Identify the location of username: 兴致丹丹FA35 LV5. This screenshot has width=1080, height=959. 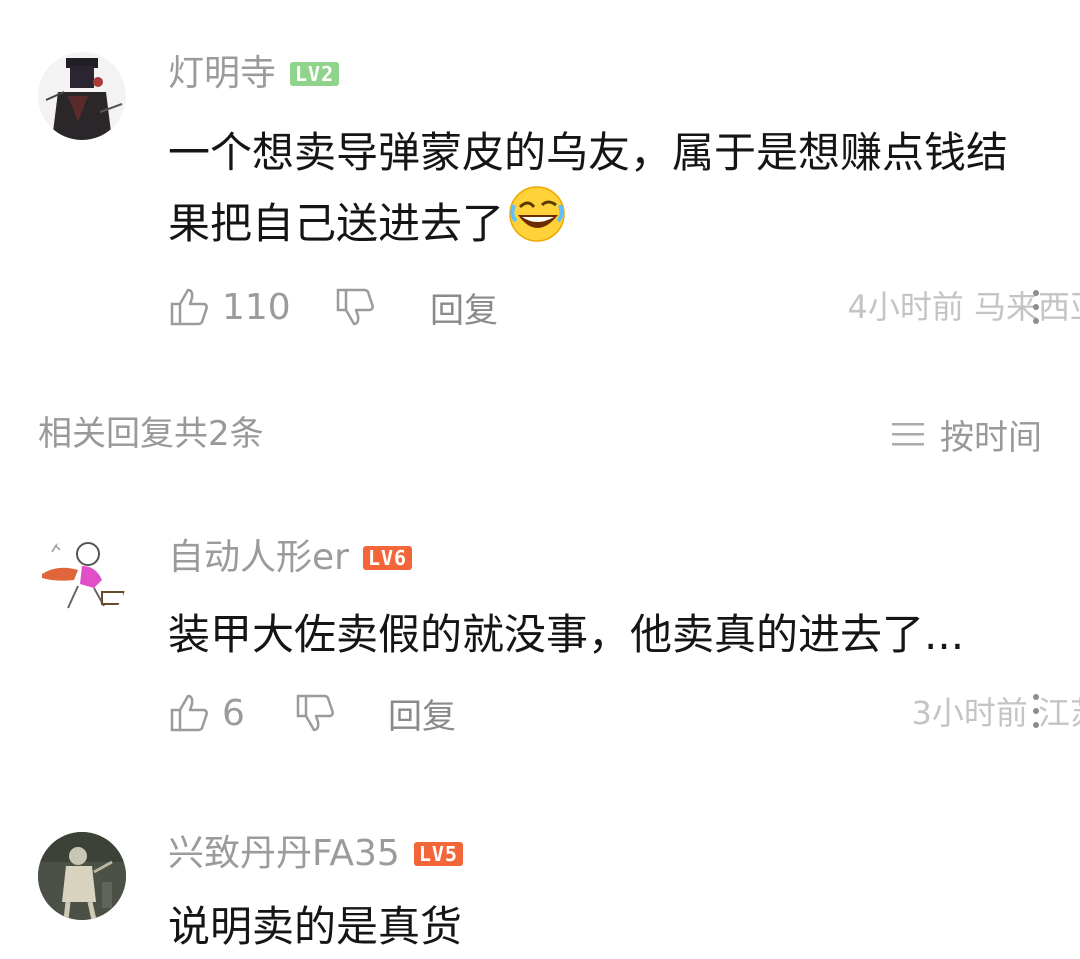
(315, 854).